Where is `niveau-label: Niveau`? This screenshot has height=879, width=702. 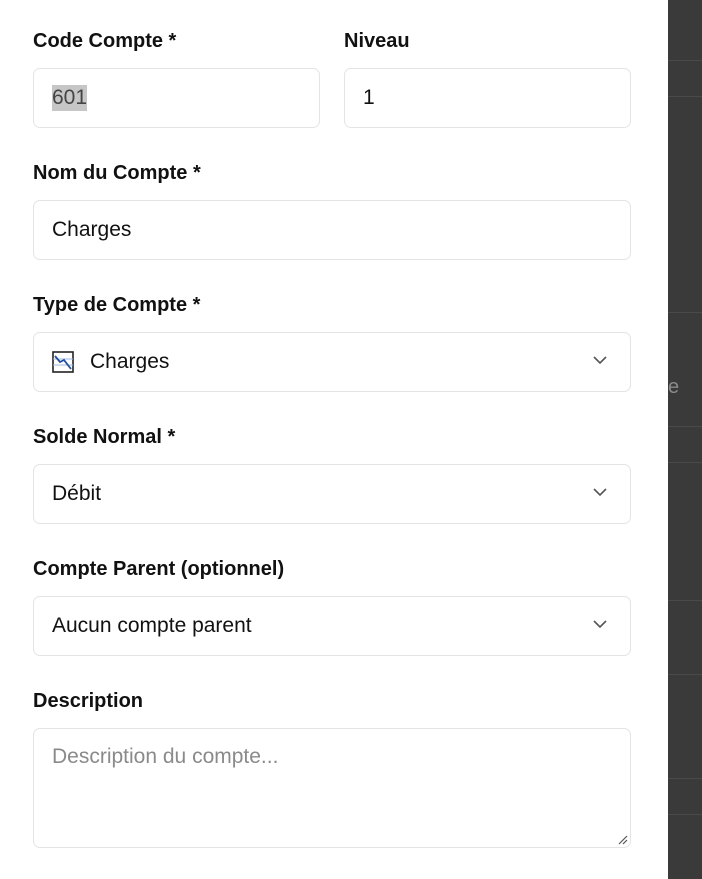
niveau-label: Niveau is located at coordinates (377, 41).